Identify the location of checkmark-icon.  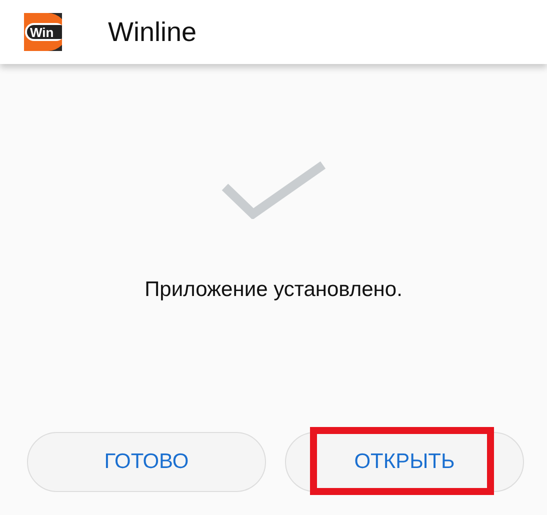
(274, 190).